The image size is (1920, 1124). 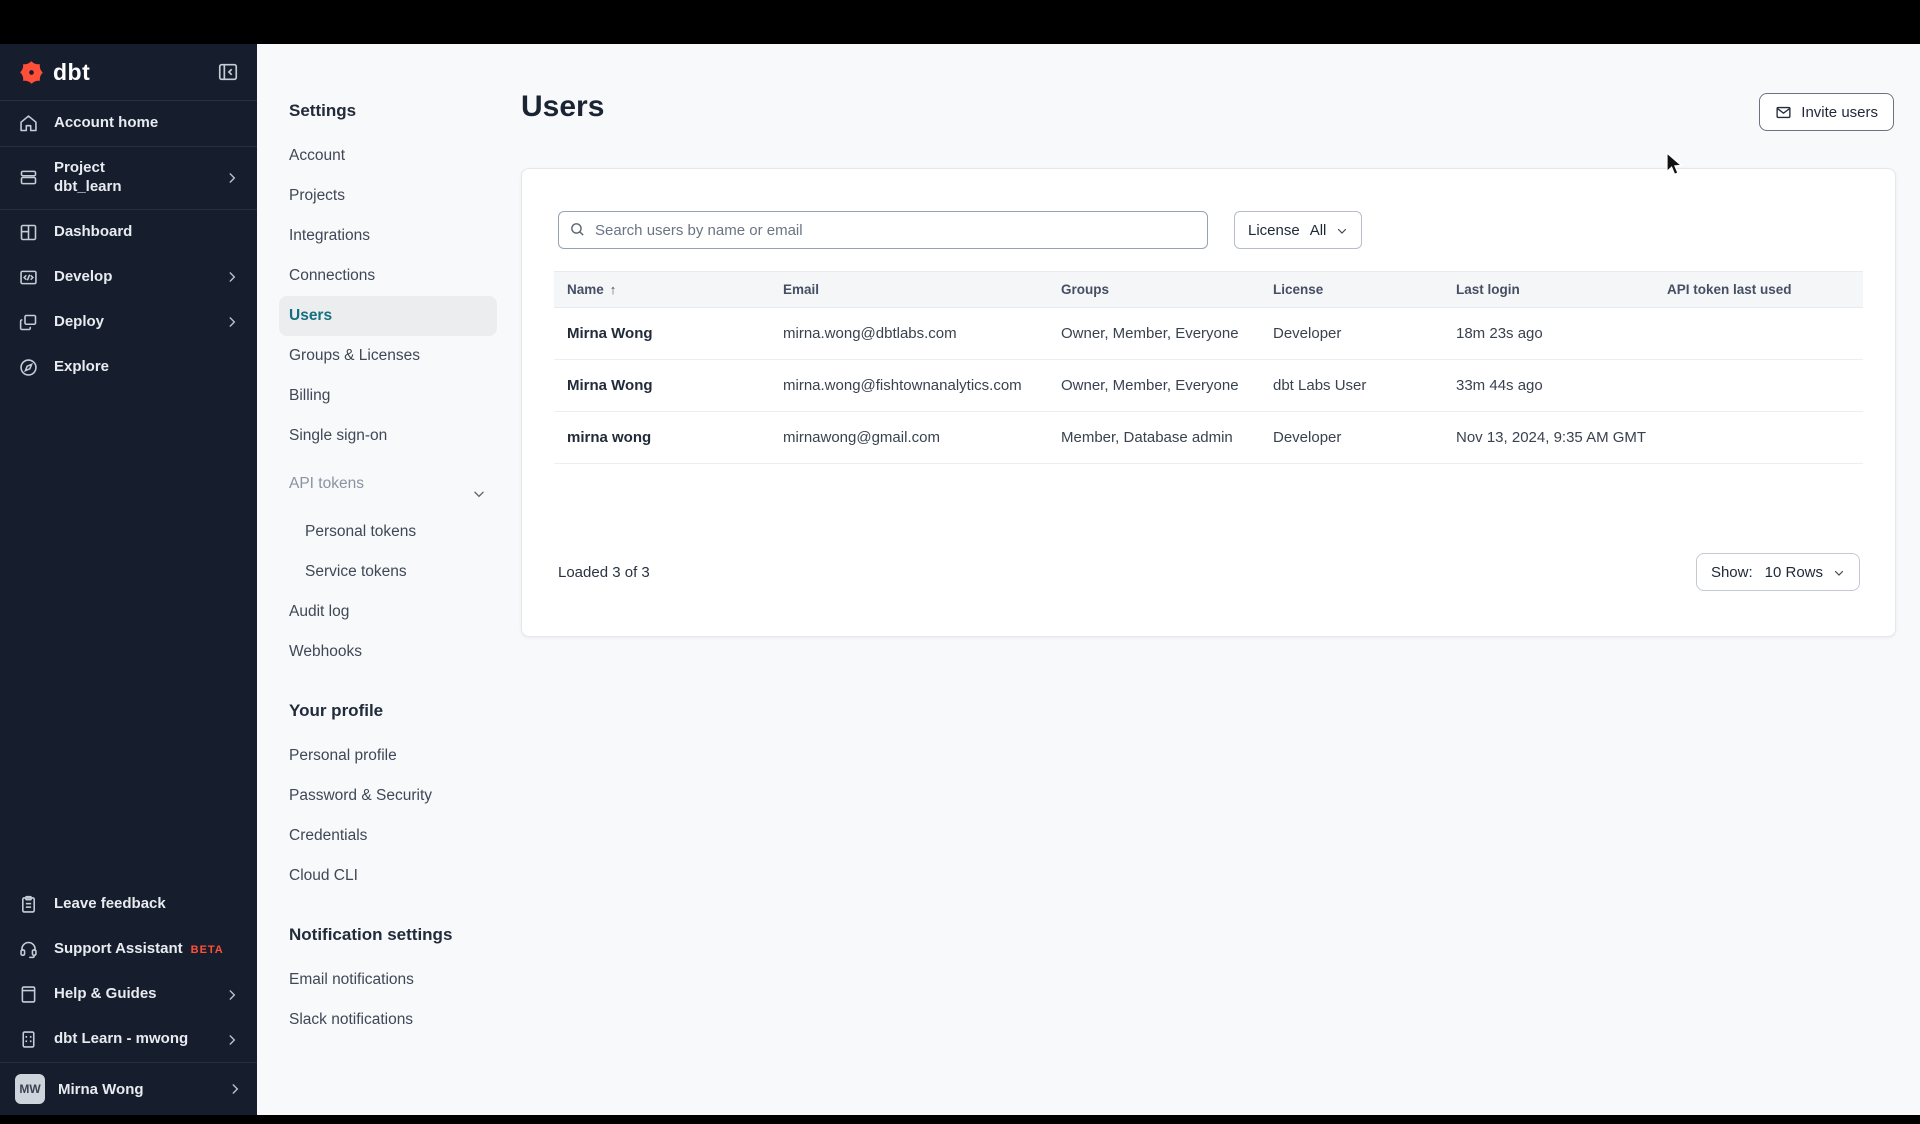 What do you see at coordinates (404, 196) in the screenshot?
I see `settings-nav-projects: Projects` at bounding box center [404, 196].